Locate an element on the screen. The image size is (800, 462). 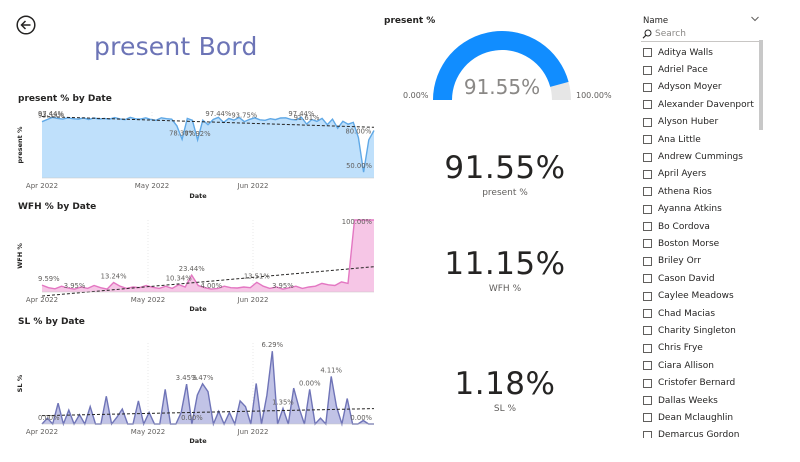
slicer-item: Boston Morse is located at coordinates (699, 243).